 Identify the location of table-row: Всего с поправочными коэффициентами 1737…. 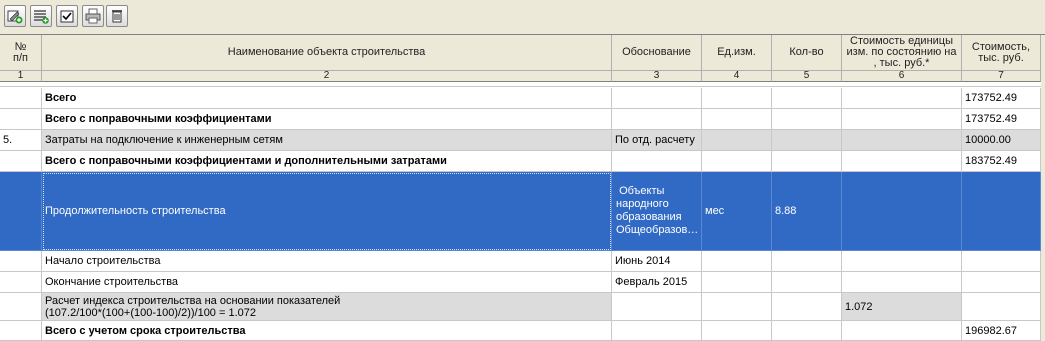
(522, 119).